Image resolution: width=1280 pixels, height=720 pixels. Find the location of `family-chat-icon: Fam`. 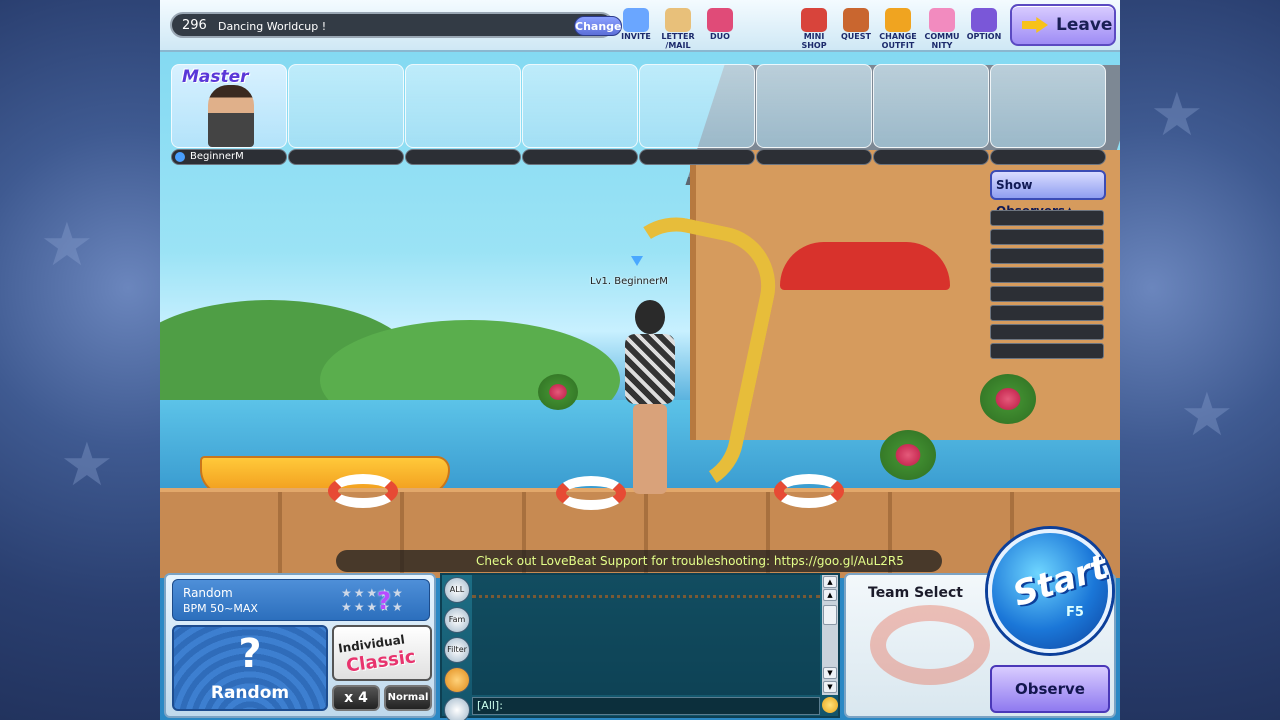

family-chat-icon: Fam is located at coordinates (457, 620).